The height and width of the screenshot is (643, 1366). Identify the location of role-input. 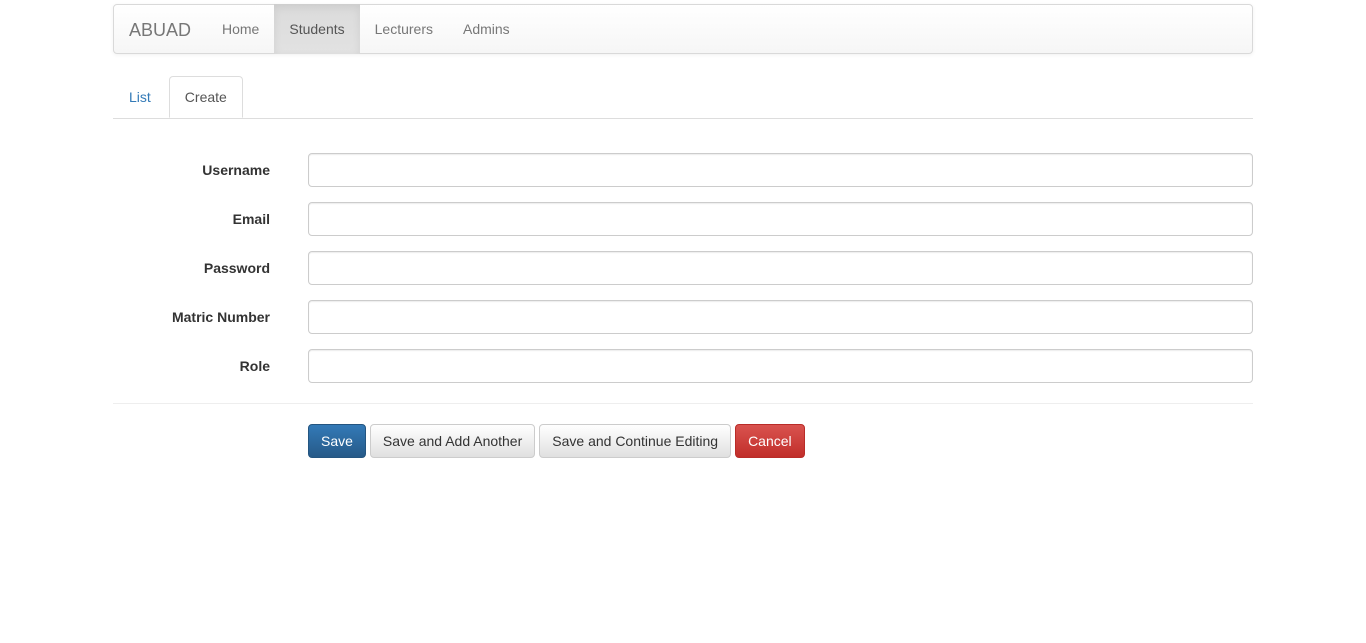
(780, 366).